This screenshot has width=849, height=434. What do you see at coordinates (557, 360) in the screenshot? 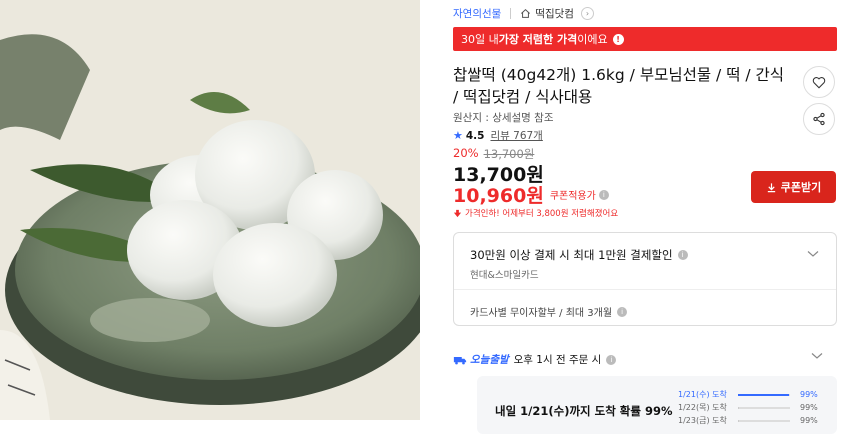
I see `shipping-cutoff: 오후 1시 전 주문 시` at bounding box center [557, 360].